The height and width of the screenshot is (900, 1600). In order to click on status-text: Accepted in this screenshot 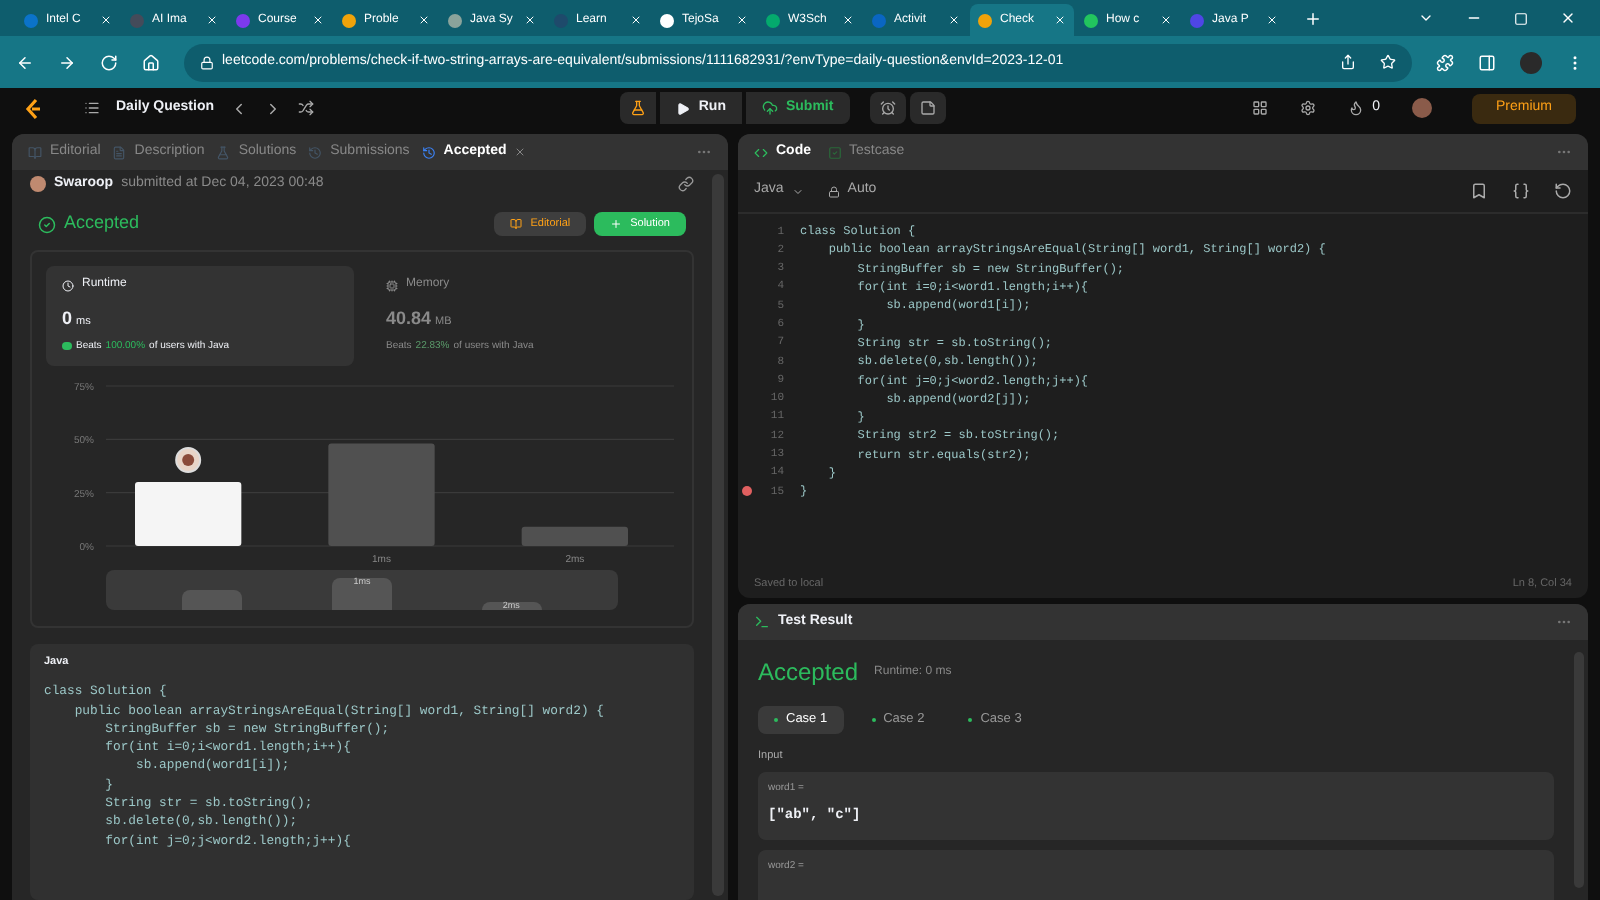, I will do `click(102, 223)`.